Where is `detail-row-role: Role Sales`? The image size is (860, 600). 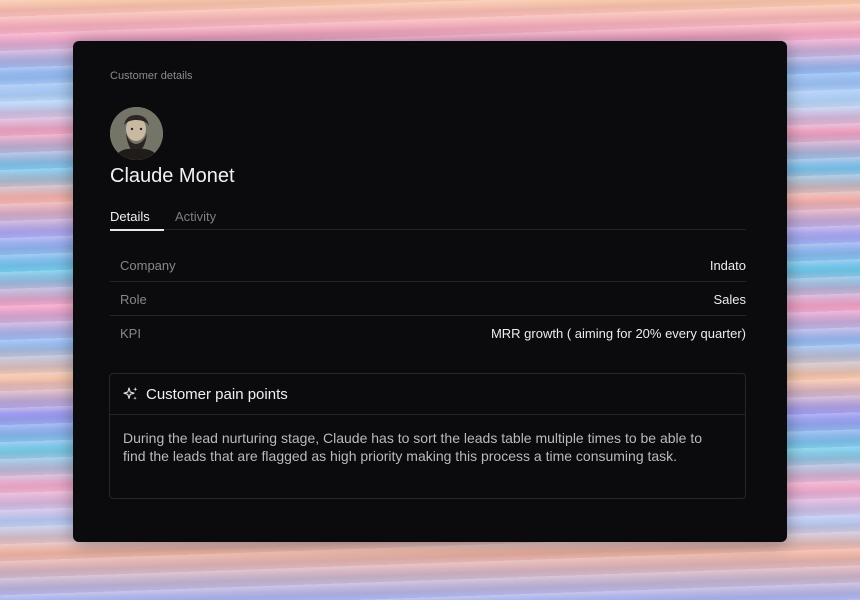
detail-row-role: Role Sales is located at coordinates (428, 299).